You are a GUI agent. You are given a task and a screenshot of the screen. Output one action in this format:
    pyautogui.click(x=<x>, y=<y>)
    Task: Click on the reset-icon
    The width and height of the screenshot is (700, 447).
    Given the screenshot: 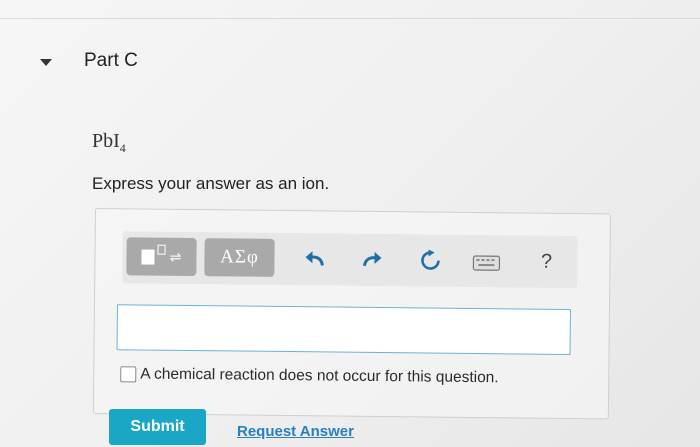 What is the action you would take?
    pyautogui.click(x=430, y=260)
    